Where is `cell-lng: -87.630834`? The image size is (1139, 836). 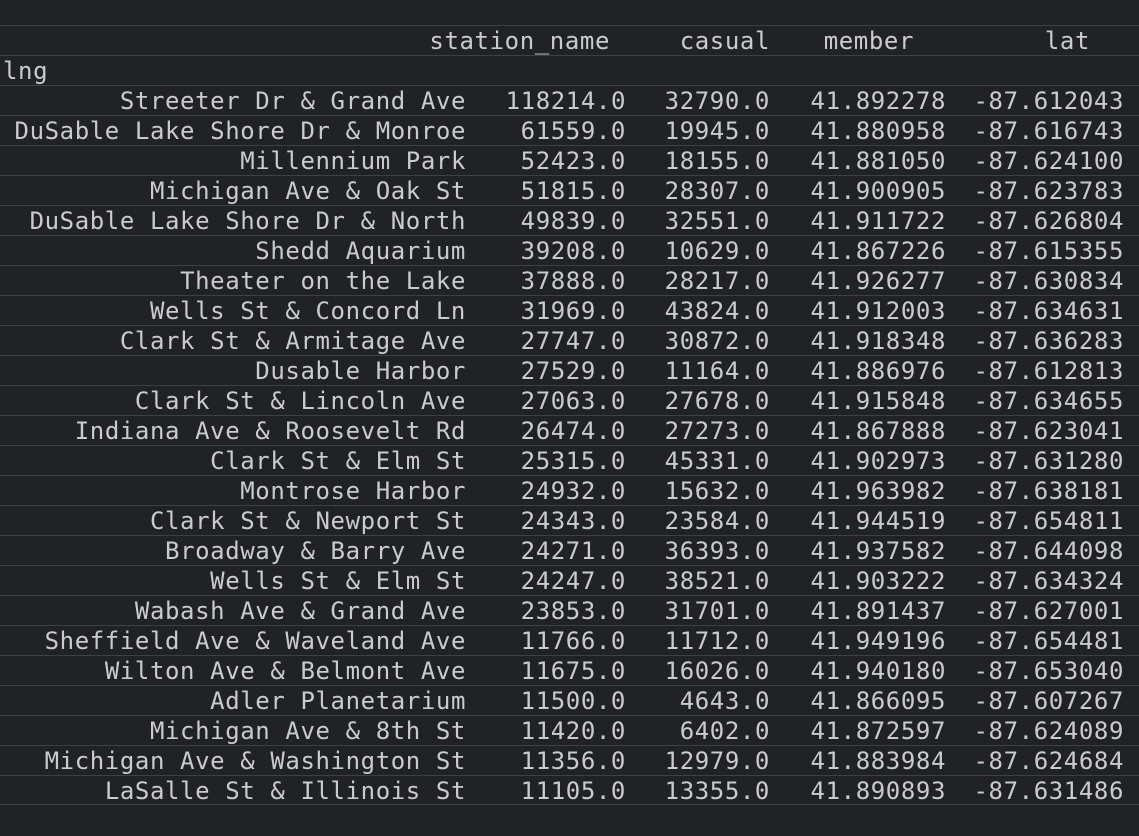 cell-lng: -87.630834 is located at coordinates (1048, 281).